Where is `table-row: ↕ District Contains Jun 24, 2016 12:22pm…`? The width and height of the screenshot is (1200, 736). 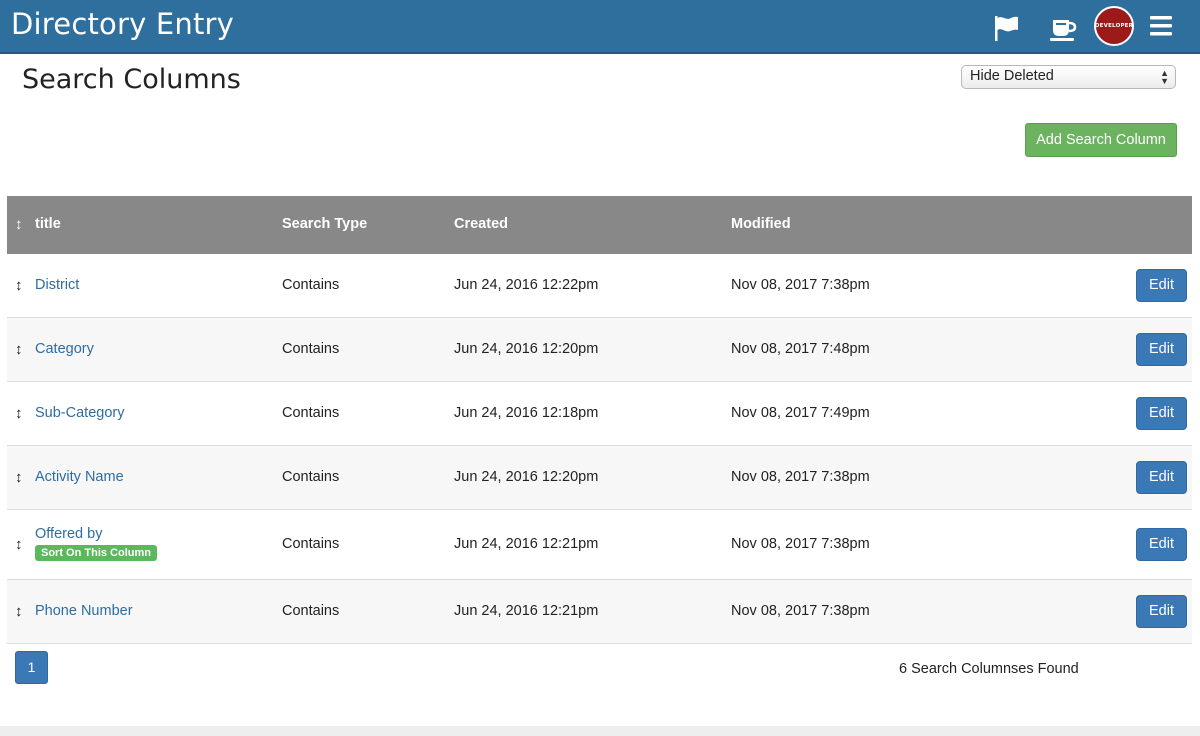
table-row: ↕ District Contains Jun 24, 2016 12:22pm… is located at coordinates (599, 286).